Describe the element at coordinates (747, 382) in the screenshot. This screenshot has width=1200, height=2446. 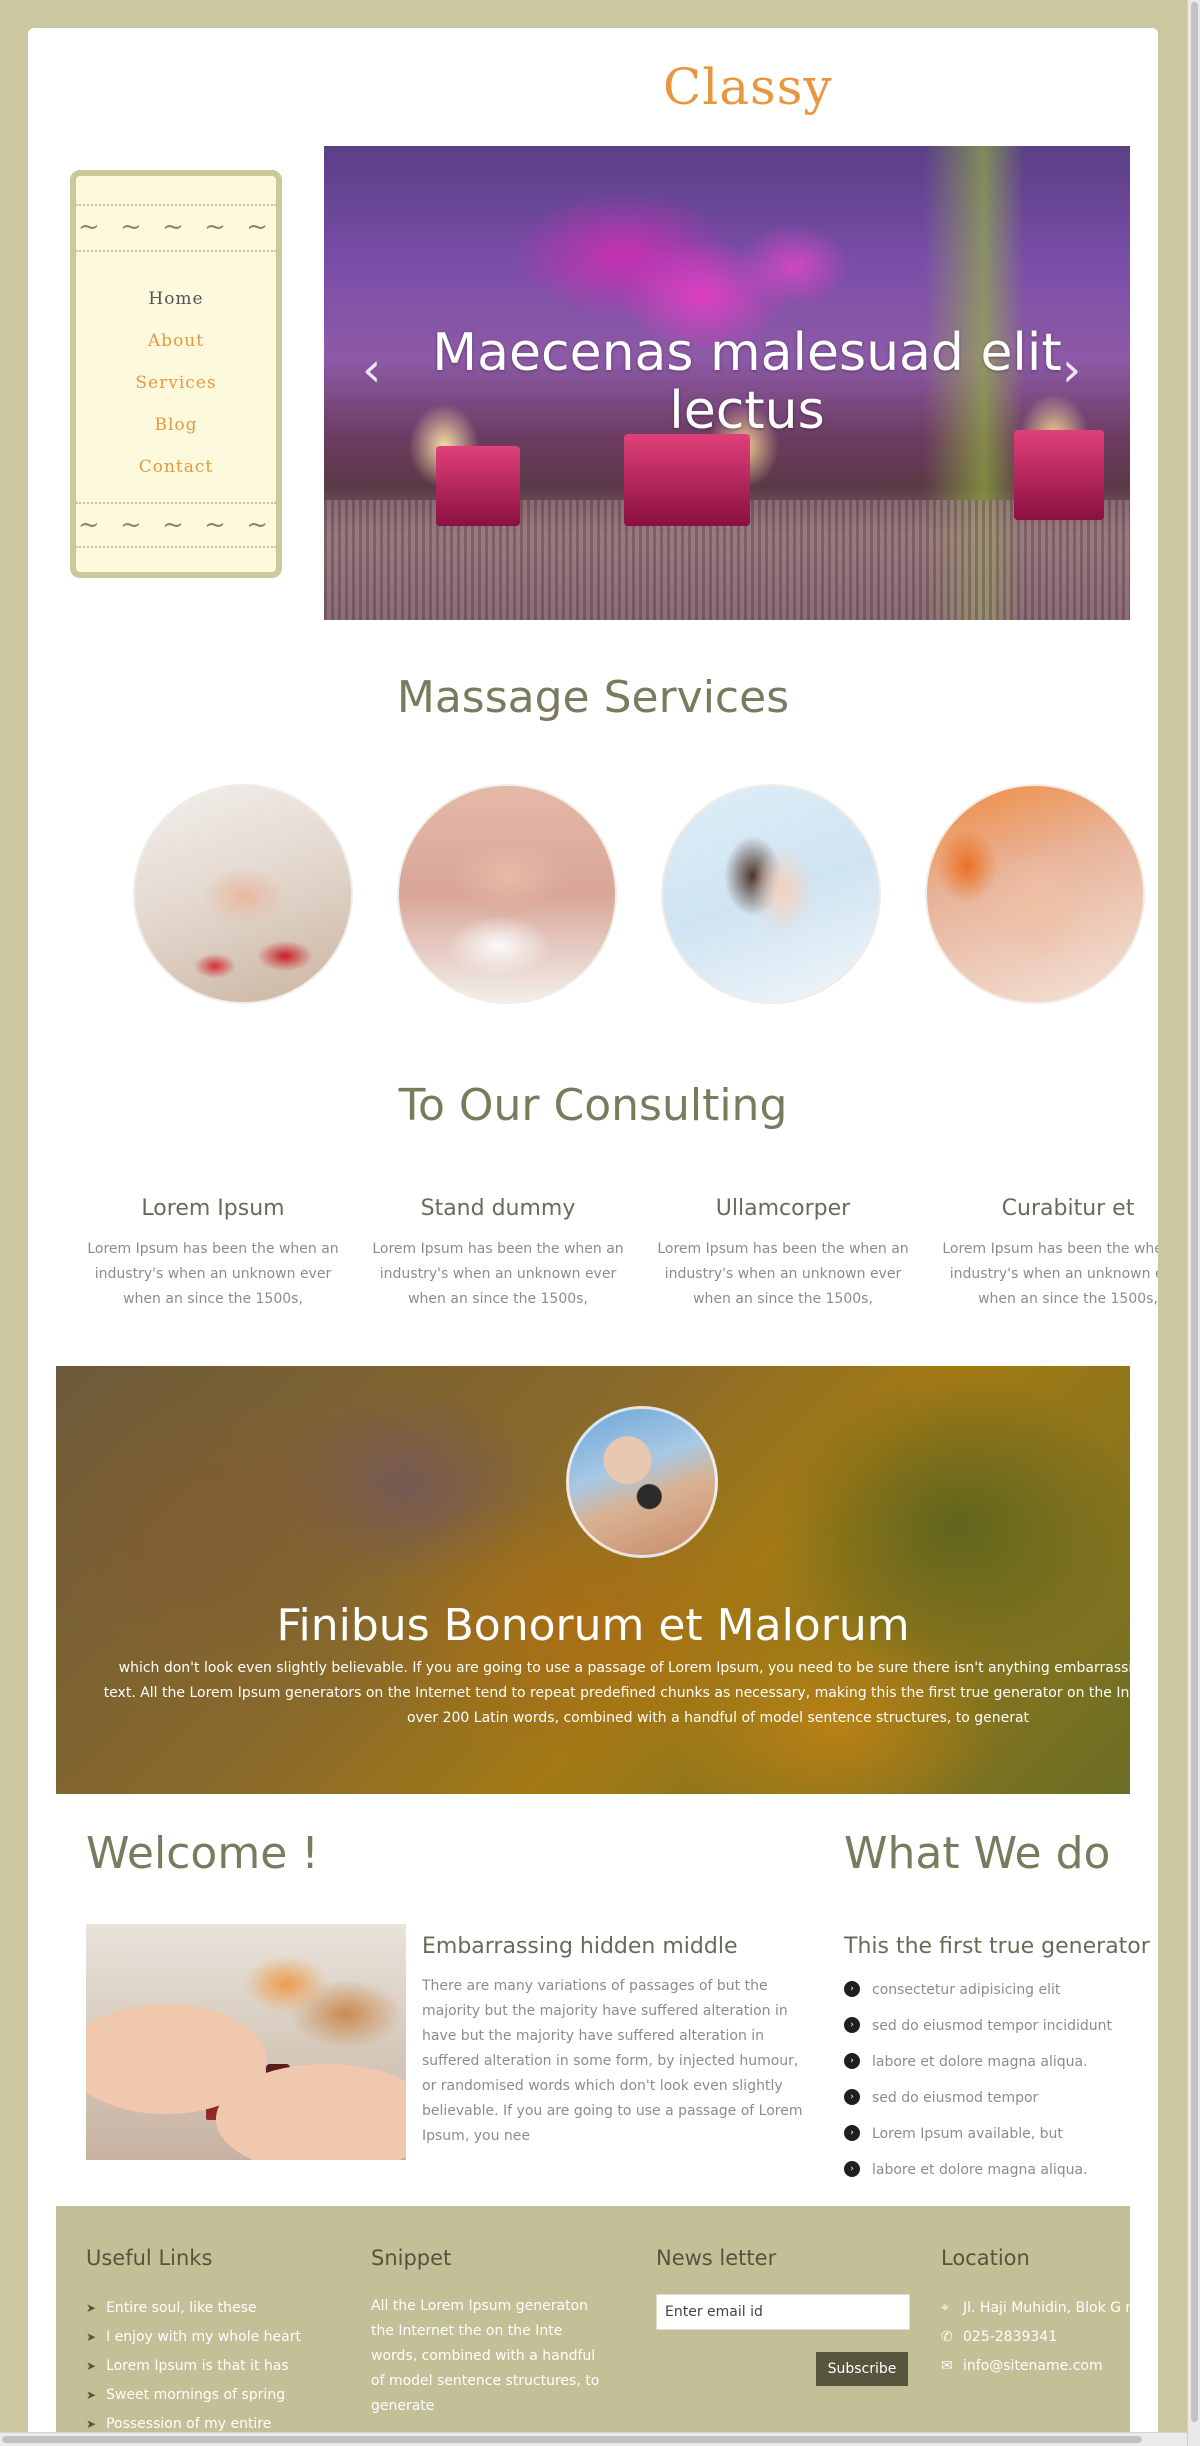
I see `slider-caption: Maecenas malesuad elit lectus` at that location.